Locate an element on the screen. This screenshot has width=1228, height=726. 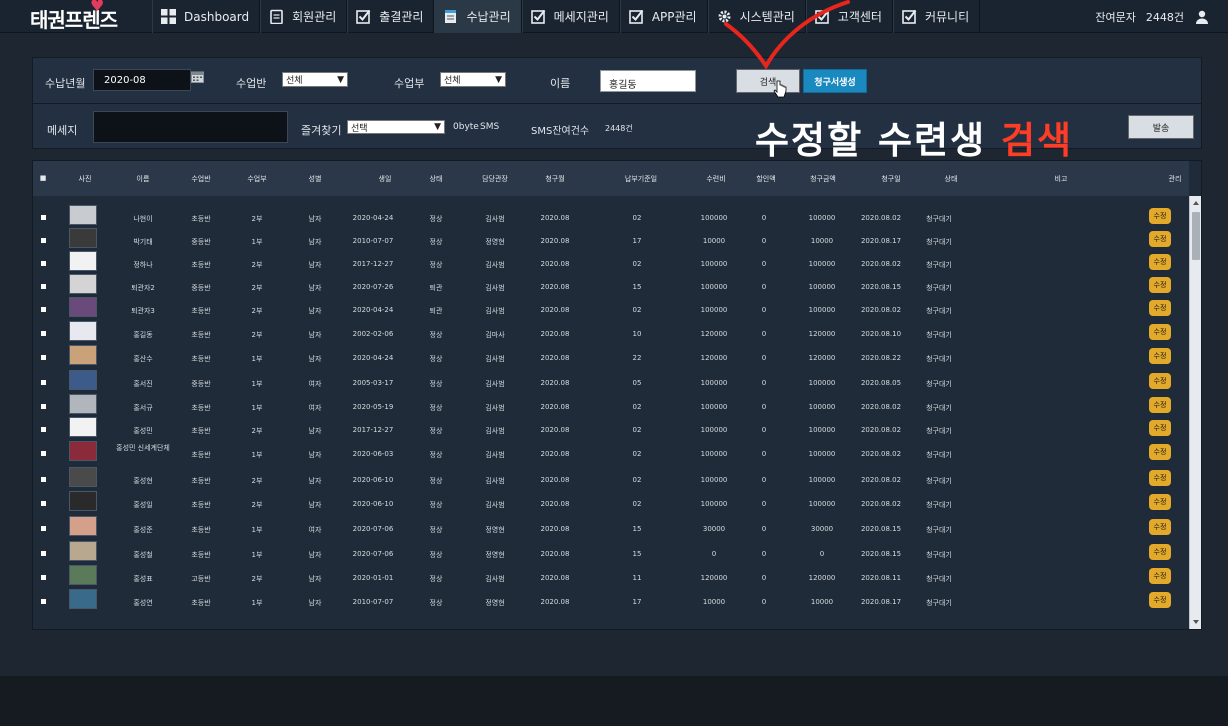
scroll-up-icon is located at coordinates (1196, 203).